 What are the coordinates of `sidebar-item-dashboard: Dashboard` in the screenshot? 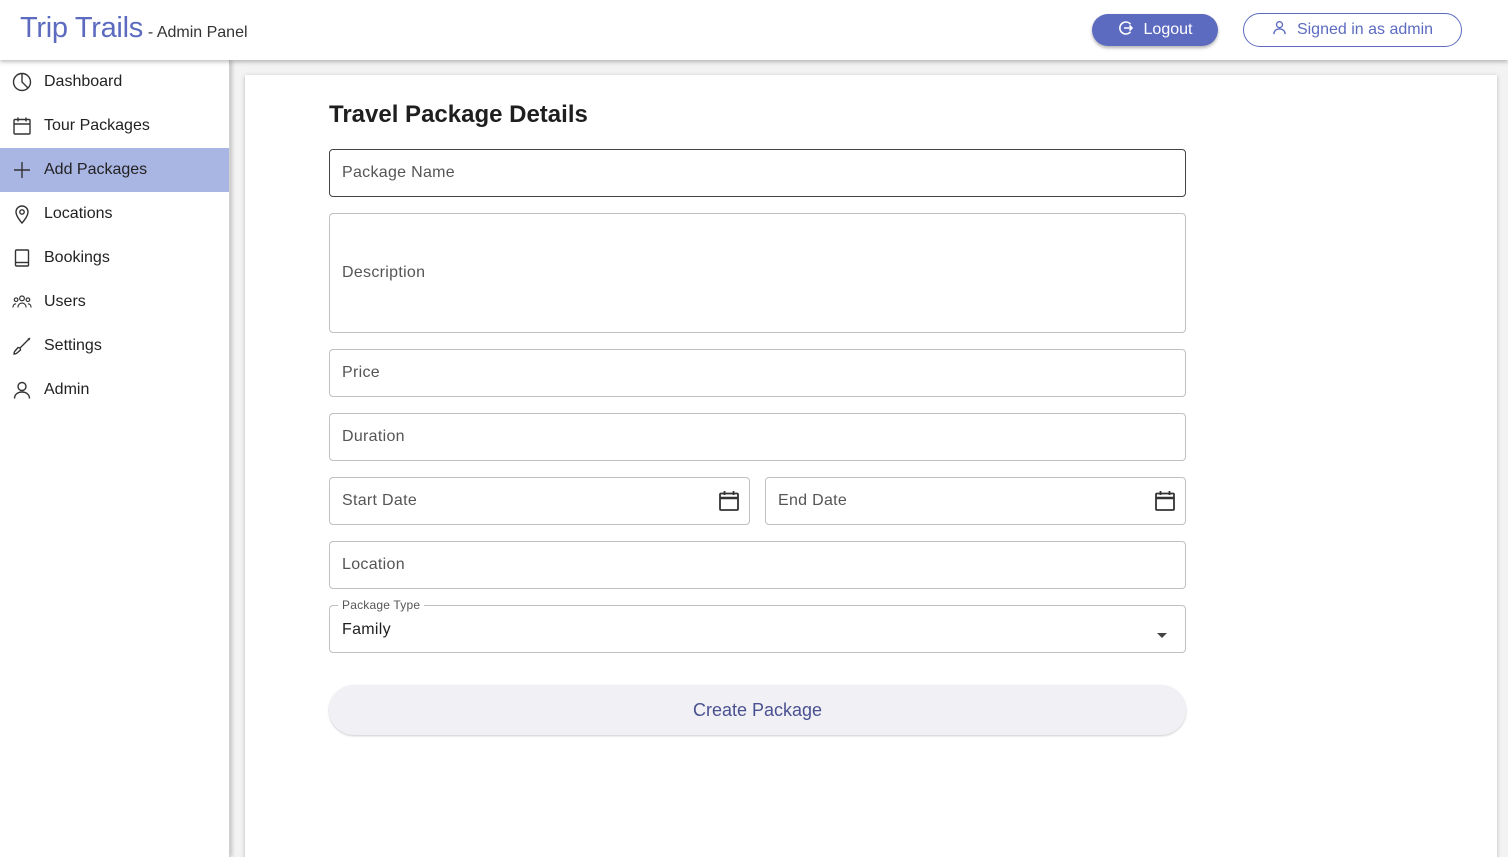 It's located at (114, 82).